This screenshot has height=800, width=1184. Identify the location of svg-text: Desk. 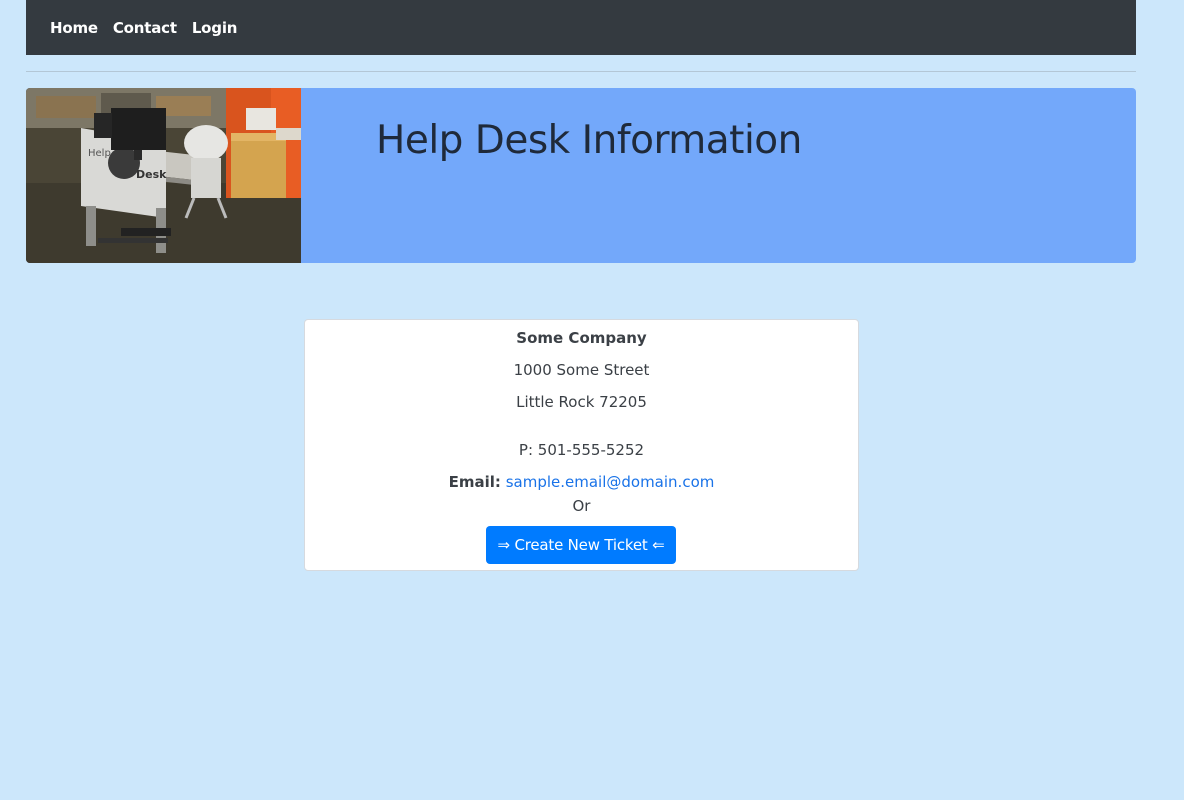
(151, 174).